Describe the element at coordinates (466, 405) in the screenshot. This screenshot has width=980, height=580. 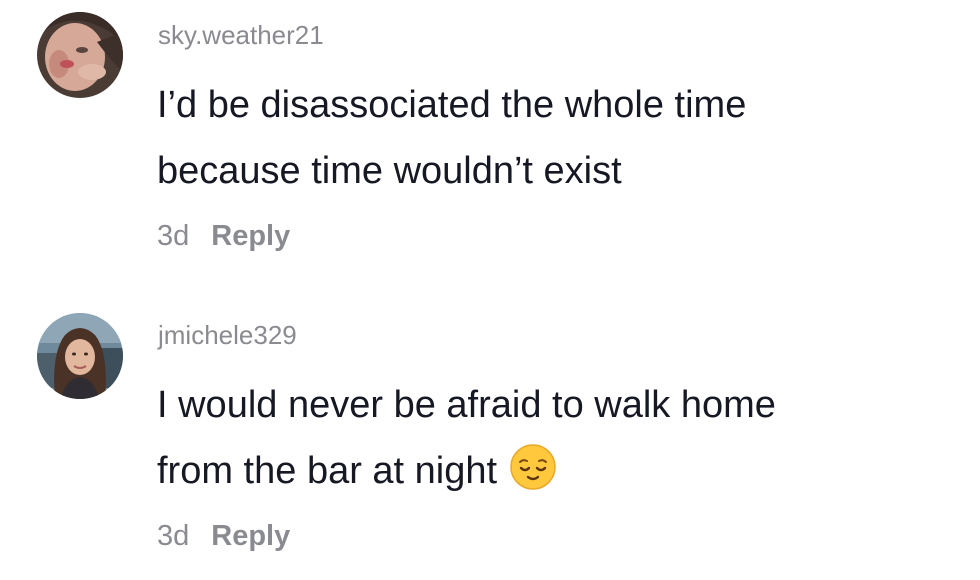
I see `comment-line: I would never be afraid to walk home` at that location.